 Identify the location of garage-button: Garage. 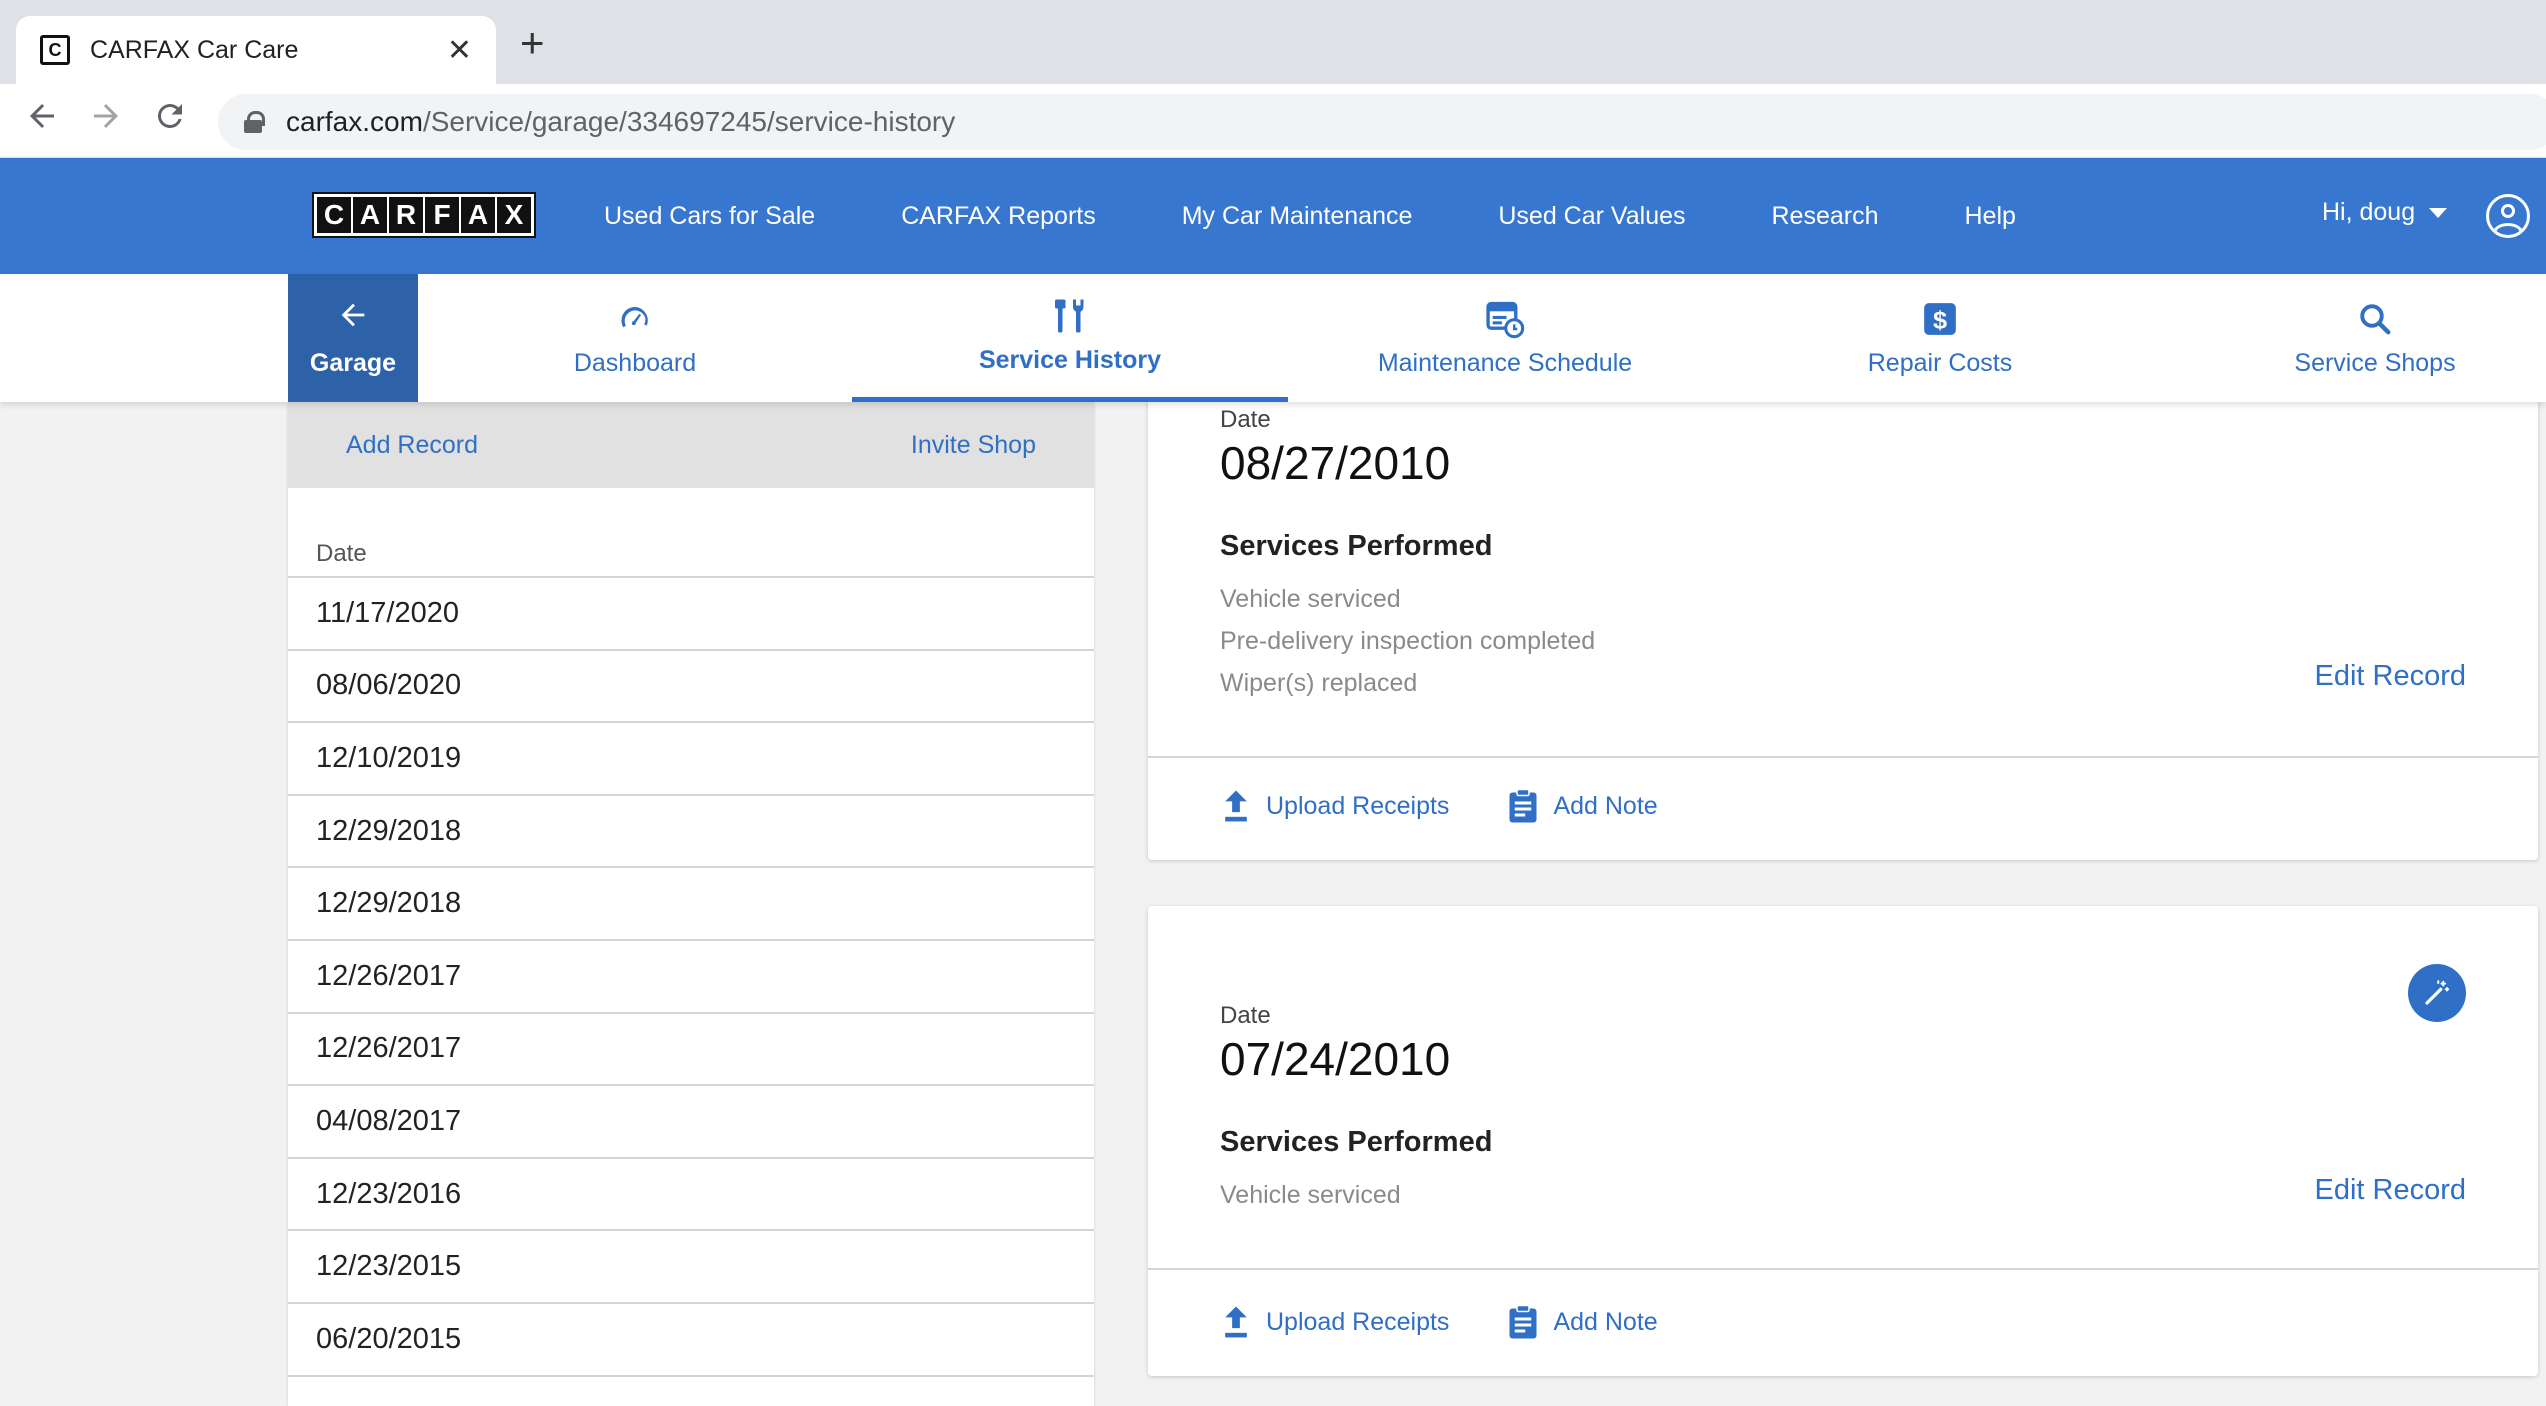
(353, 338).